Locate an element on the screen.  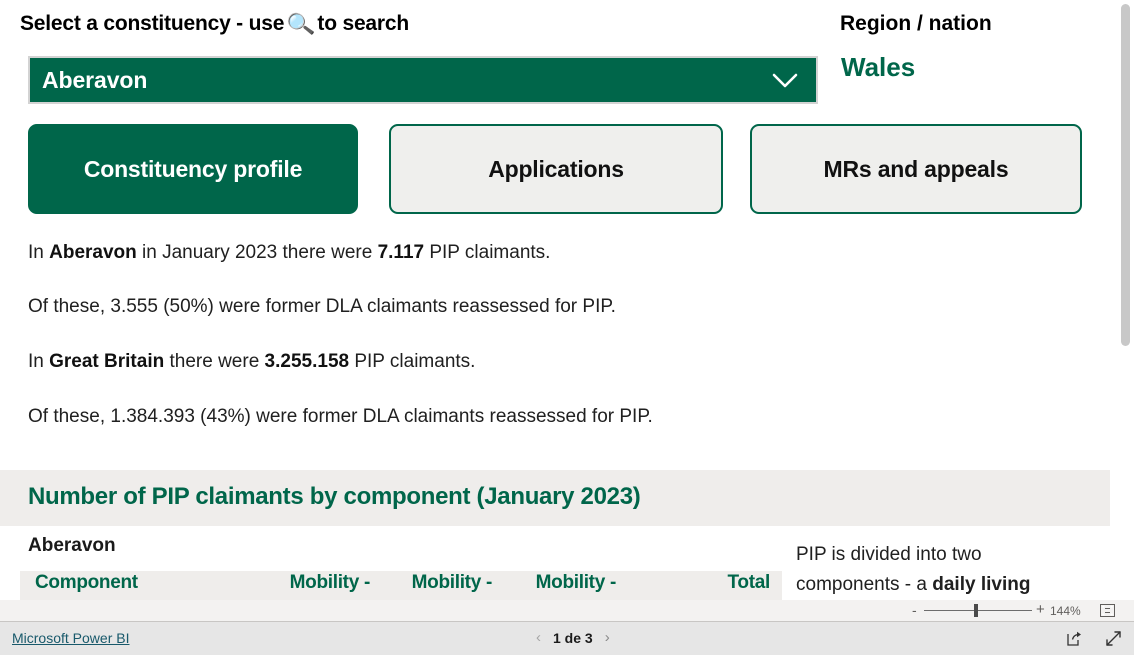
narrative-3-tail: PIP claimants. is located at coordinates (412, 361).